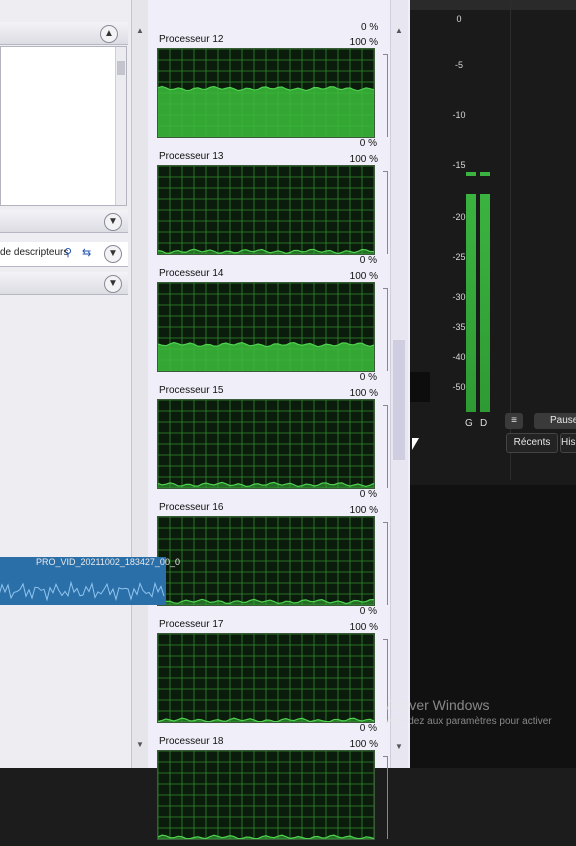 The width and height of the screenshot is (576, 846). I want to click on panel-scrollbar: ▲ ▼, so click(140, 384).